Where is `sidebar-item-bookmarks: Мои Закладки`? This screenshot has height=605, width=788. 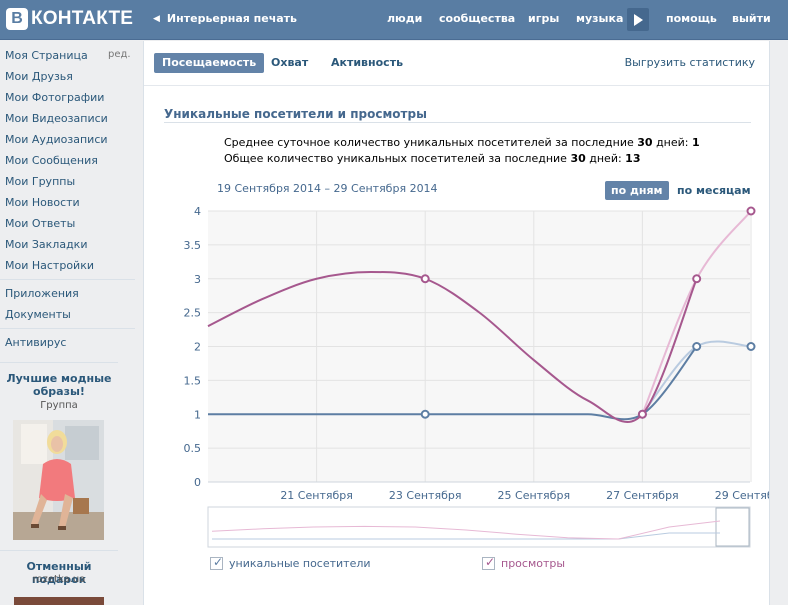
sidebar-item-bookmarks: Мои Закладки is located at coordinates (46, 245).